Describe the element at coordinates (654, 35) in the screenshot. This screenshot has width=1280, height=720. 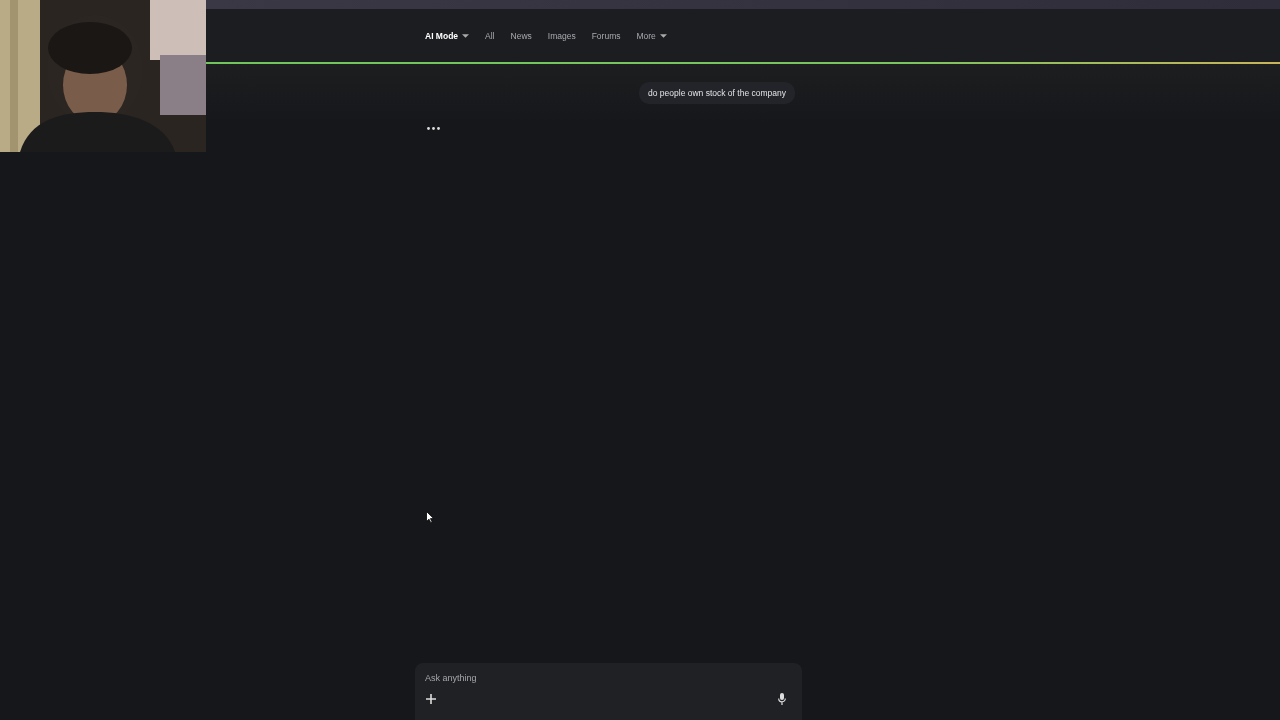
I see `search-tab: More` at that location.